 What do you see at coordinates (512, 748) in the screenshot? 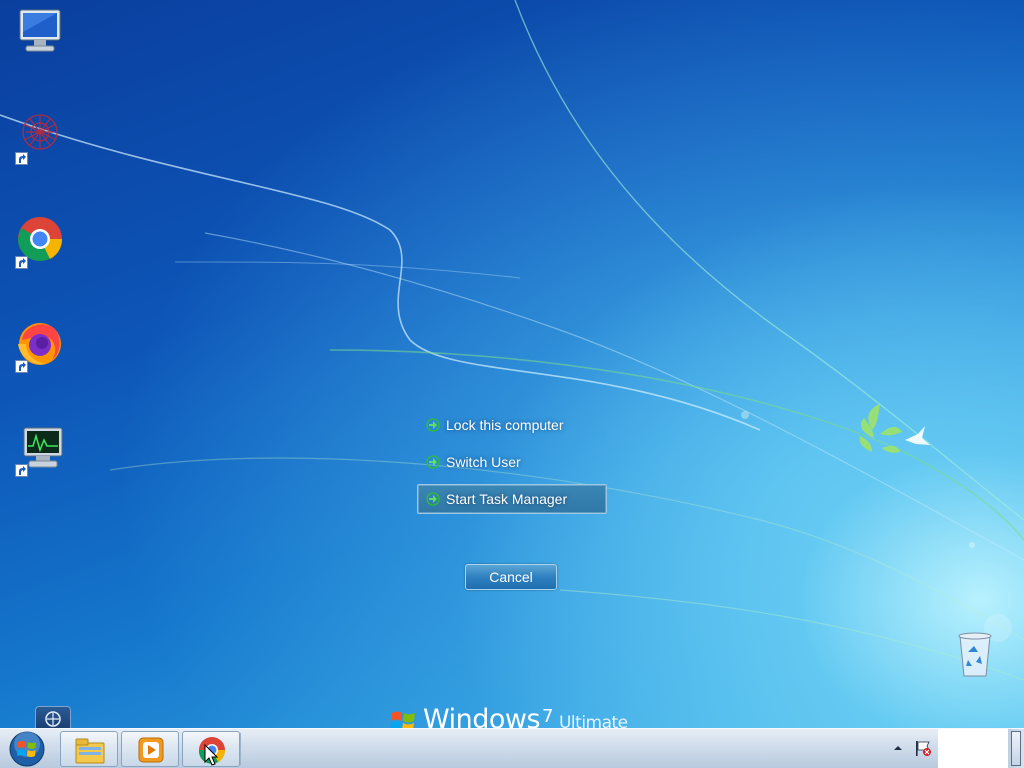
I see `taskbar` at bounding box center [512, 748].